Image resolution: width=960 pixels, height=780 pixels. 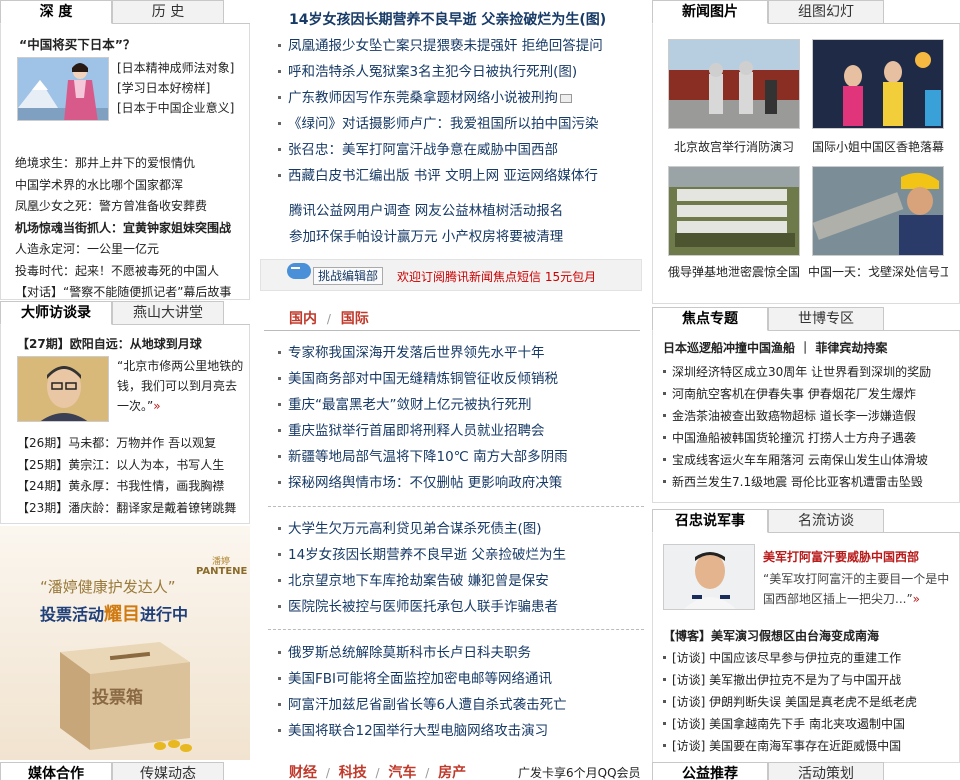 What do you see at coordinates (423, 98) in the screenshot?
I see `news-link: 广东教师因写作东莞桑拿题材网络小说被刑拘` at bounding box center [423, 98].